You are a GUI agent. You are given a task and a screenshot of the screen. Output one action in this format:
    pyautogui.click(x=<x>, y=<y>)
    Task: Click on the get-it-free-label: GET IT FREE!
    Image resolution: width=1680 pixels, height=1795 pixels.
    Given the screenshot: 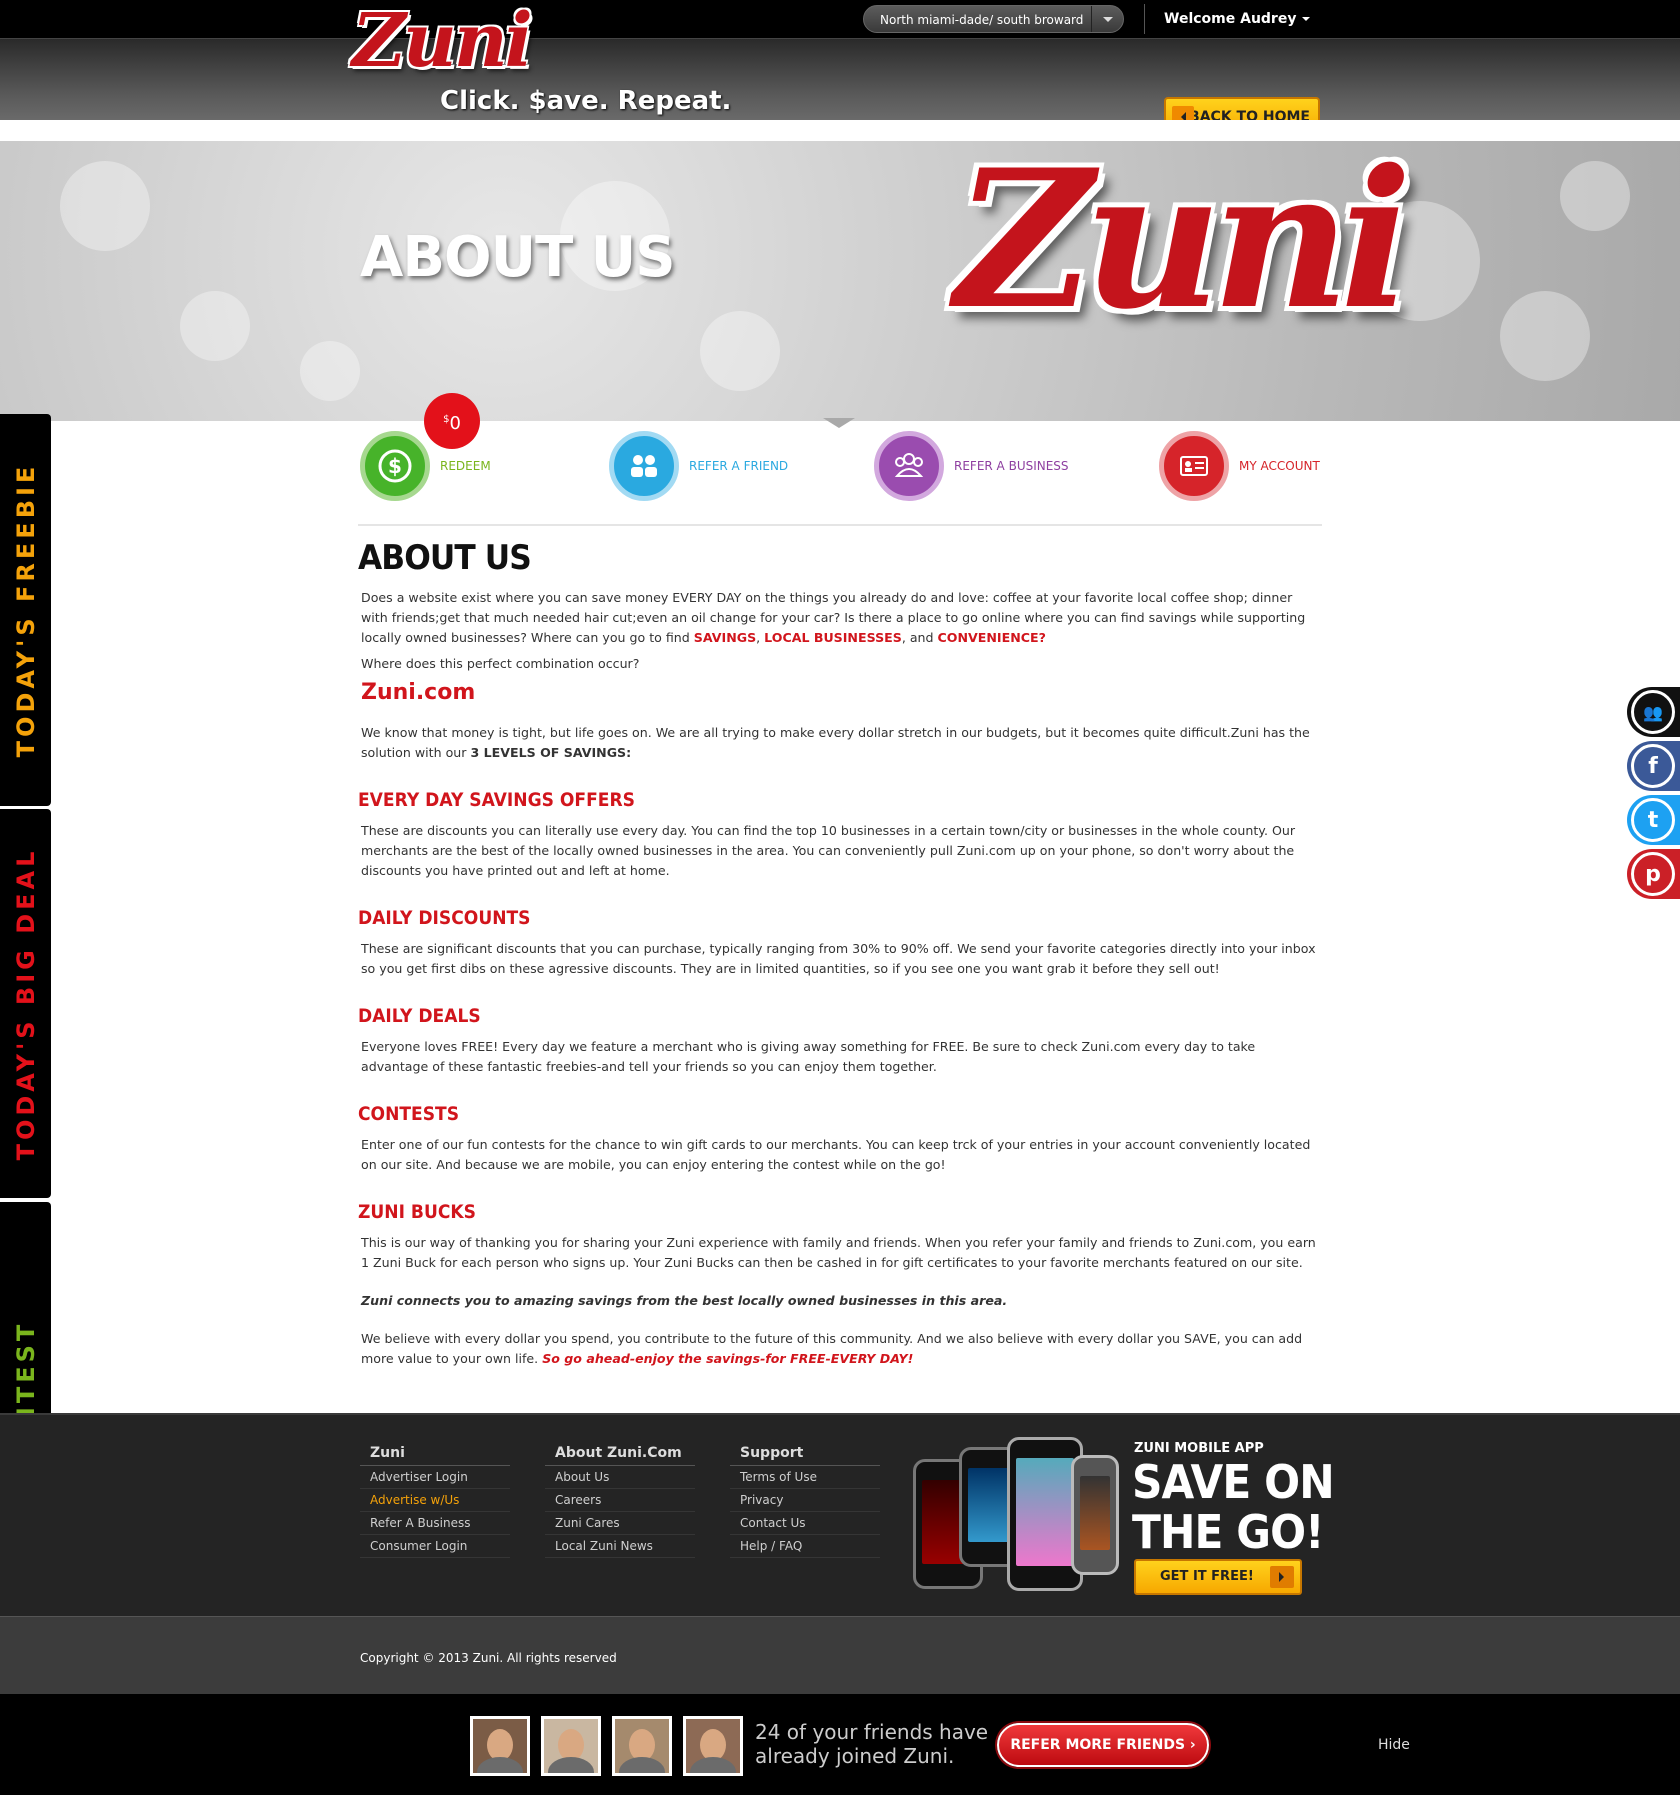 What is the action you would take?
    pyautogui.click(x=1207, y=1576)
    